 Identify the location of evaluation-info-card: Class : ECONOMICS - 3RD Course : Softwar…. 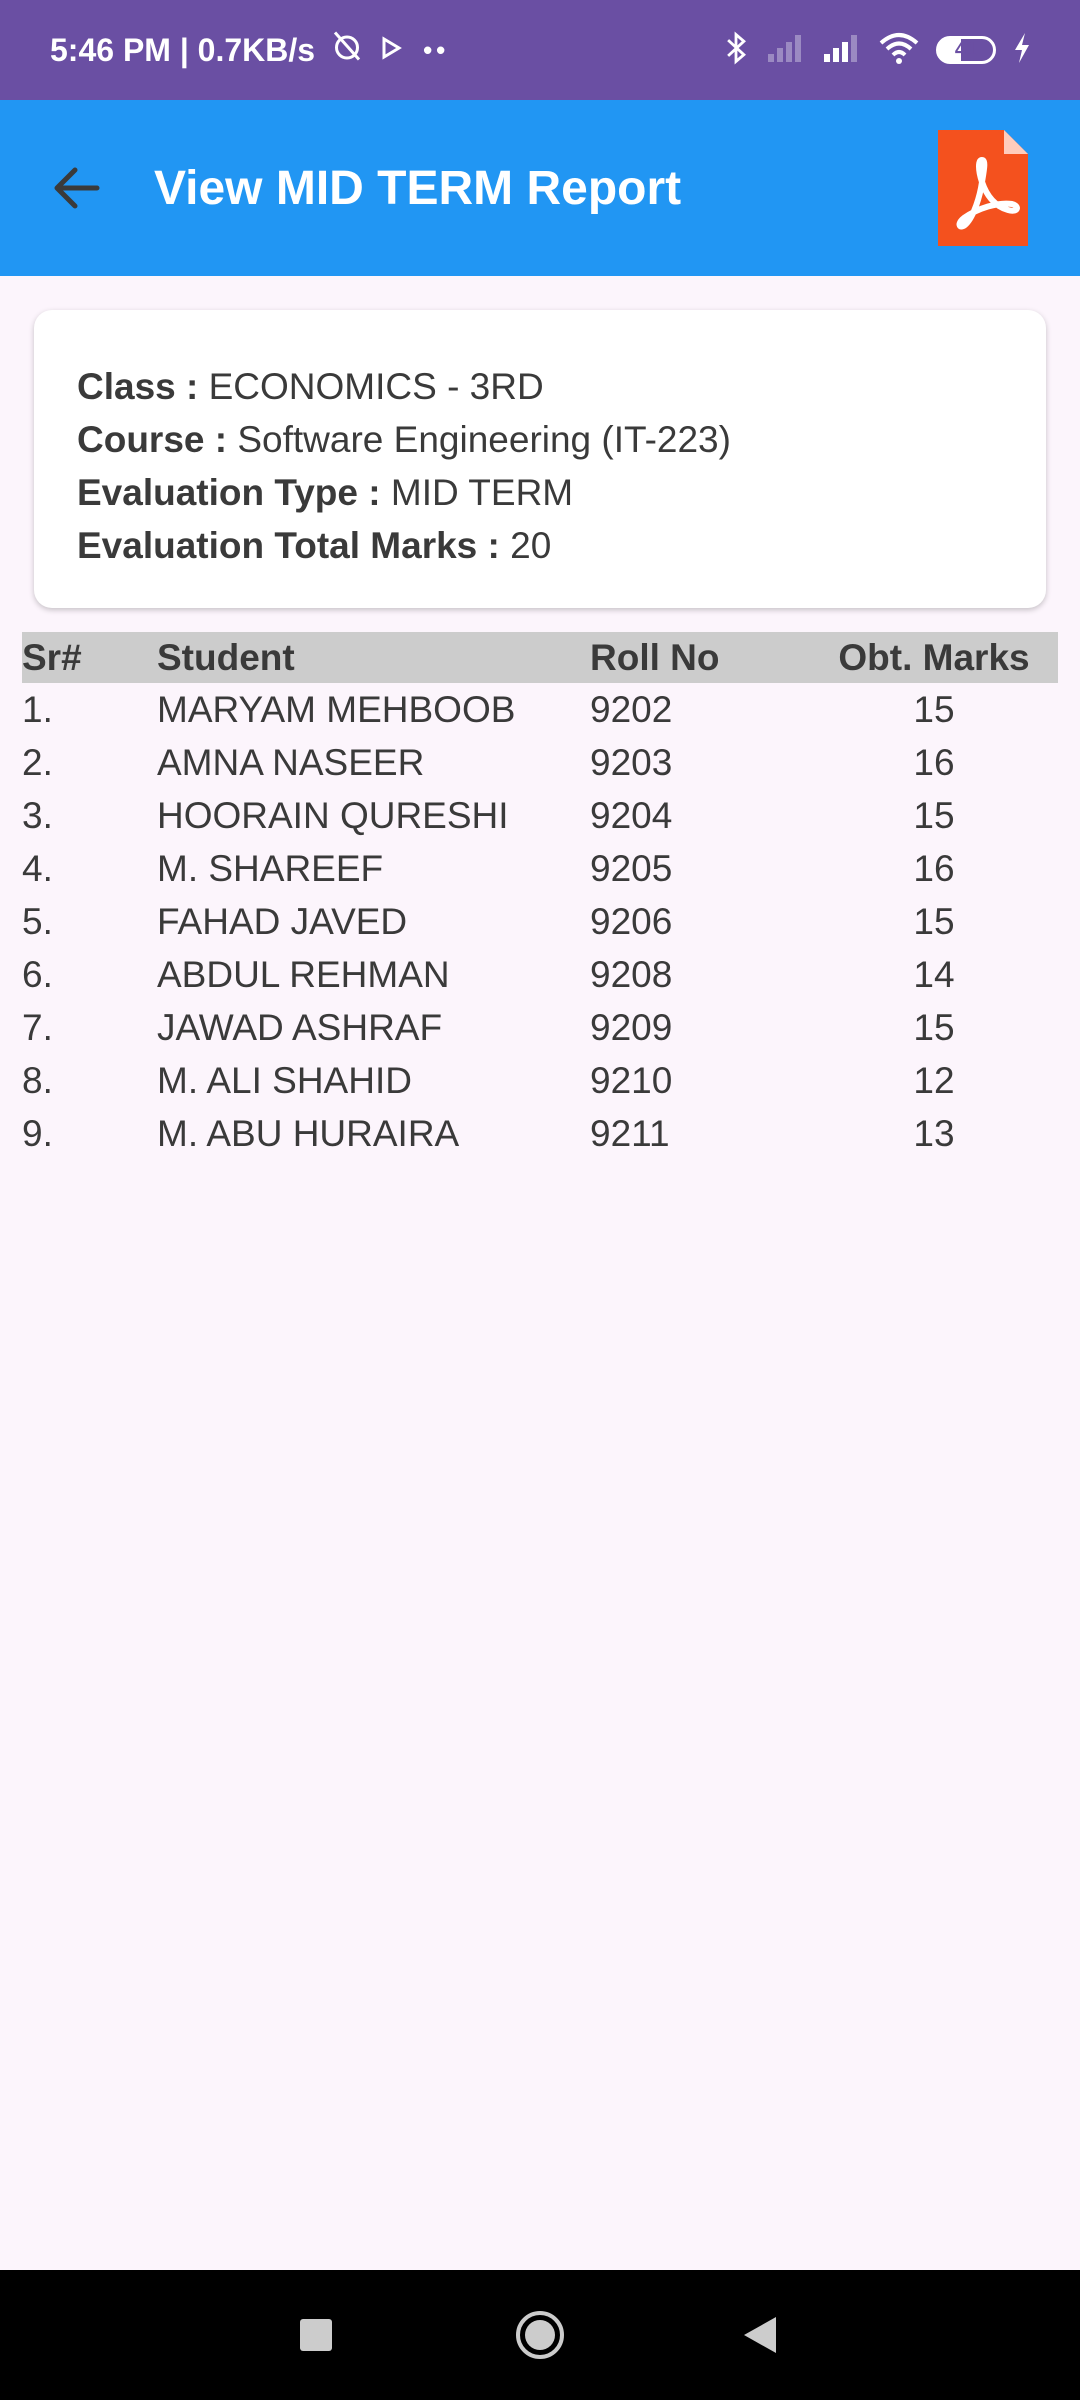
(540, 459).